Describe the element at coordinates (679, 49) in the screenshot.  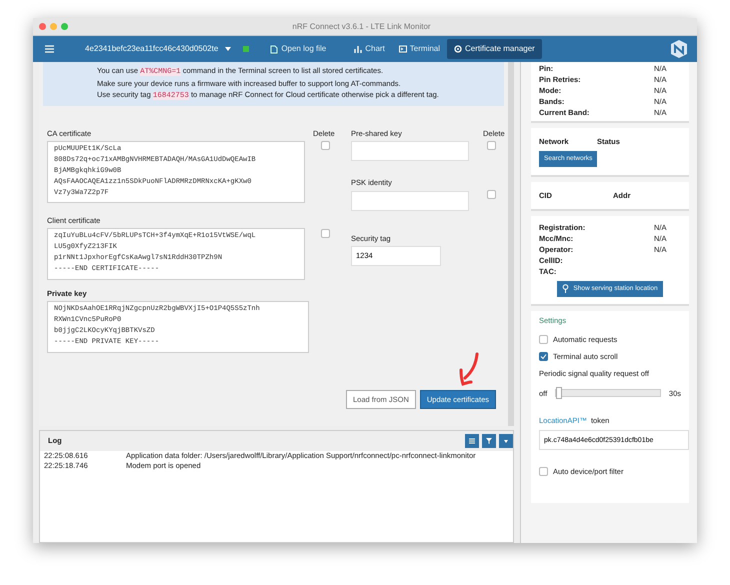
I see `logo-icon` at that location.